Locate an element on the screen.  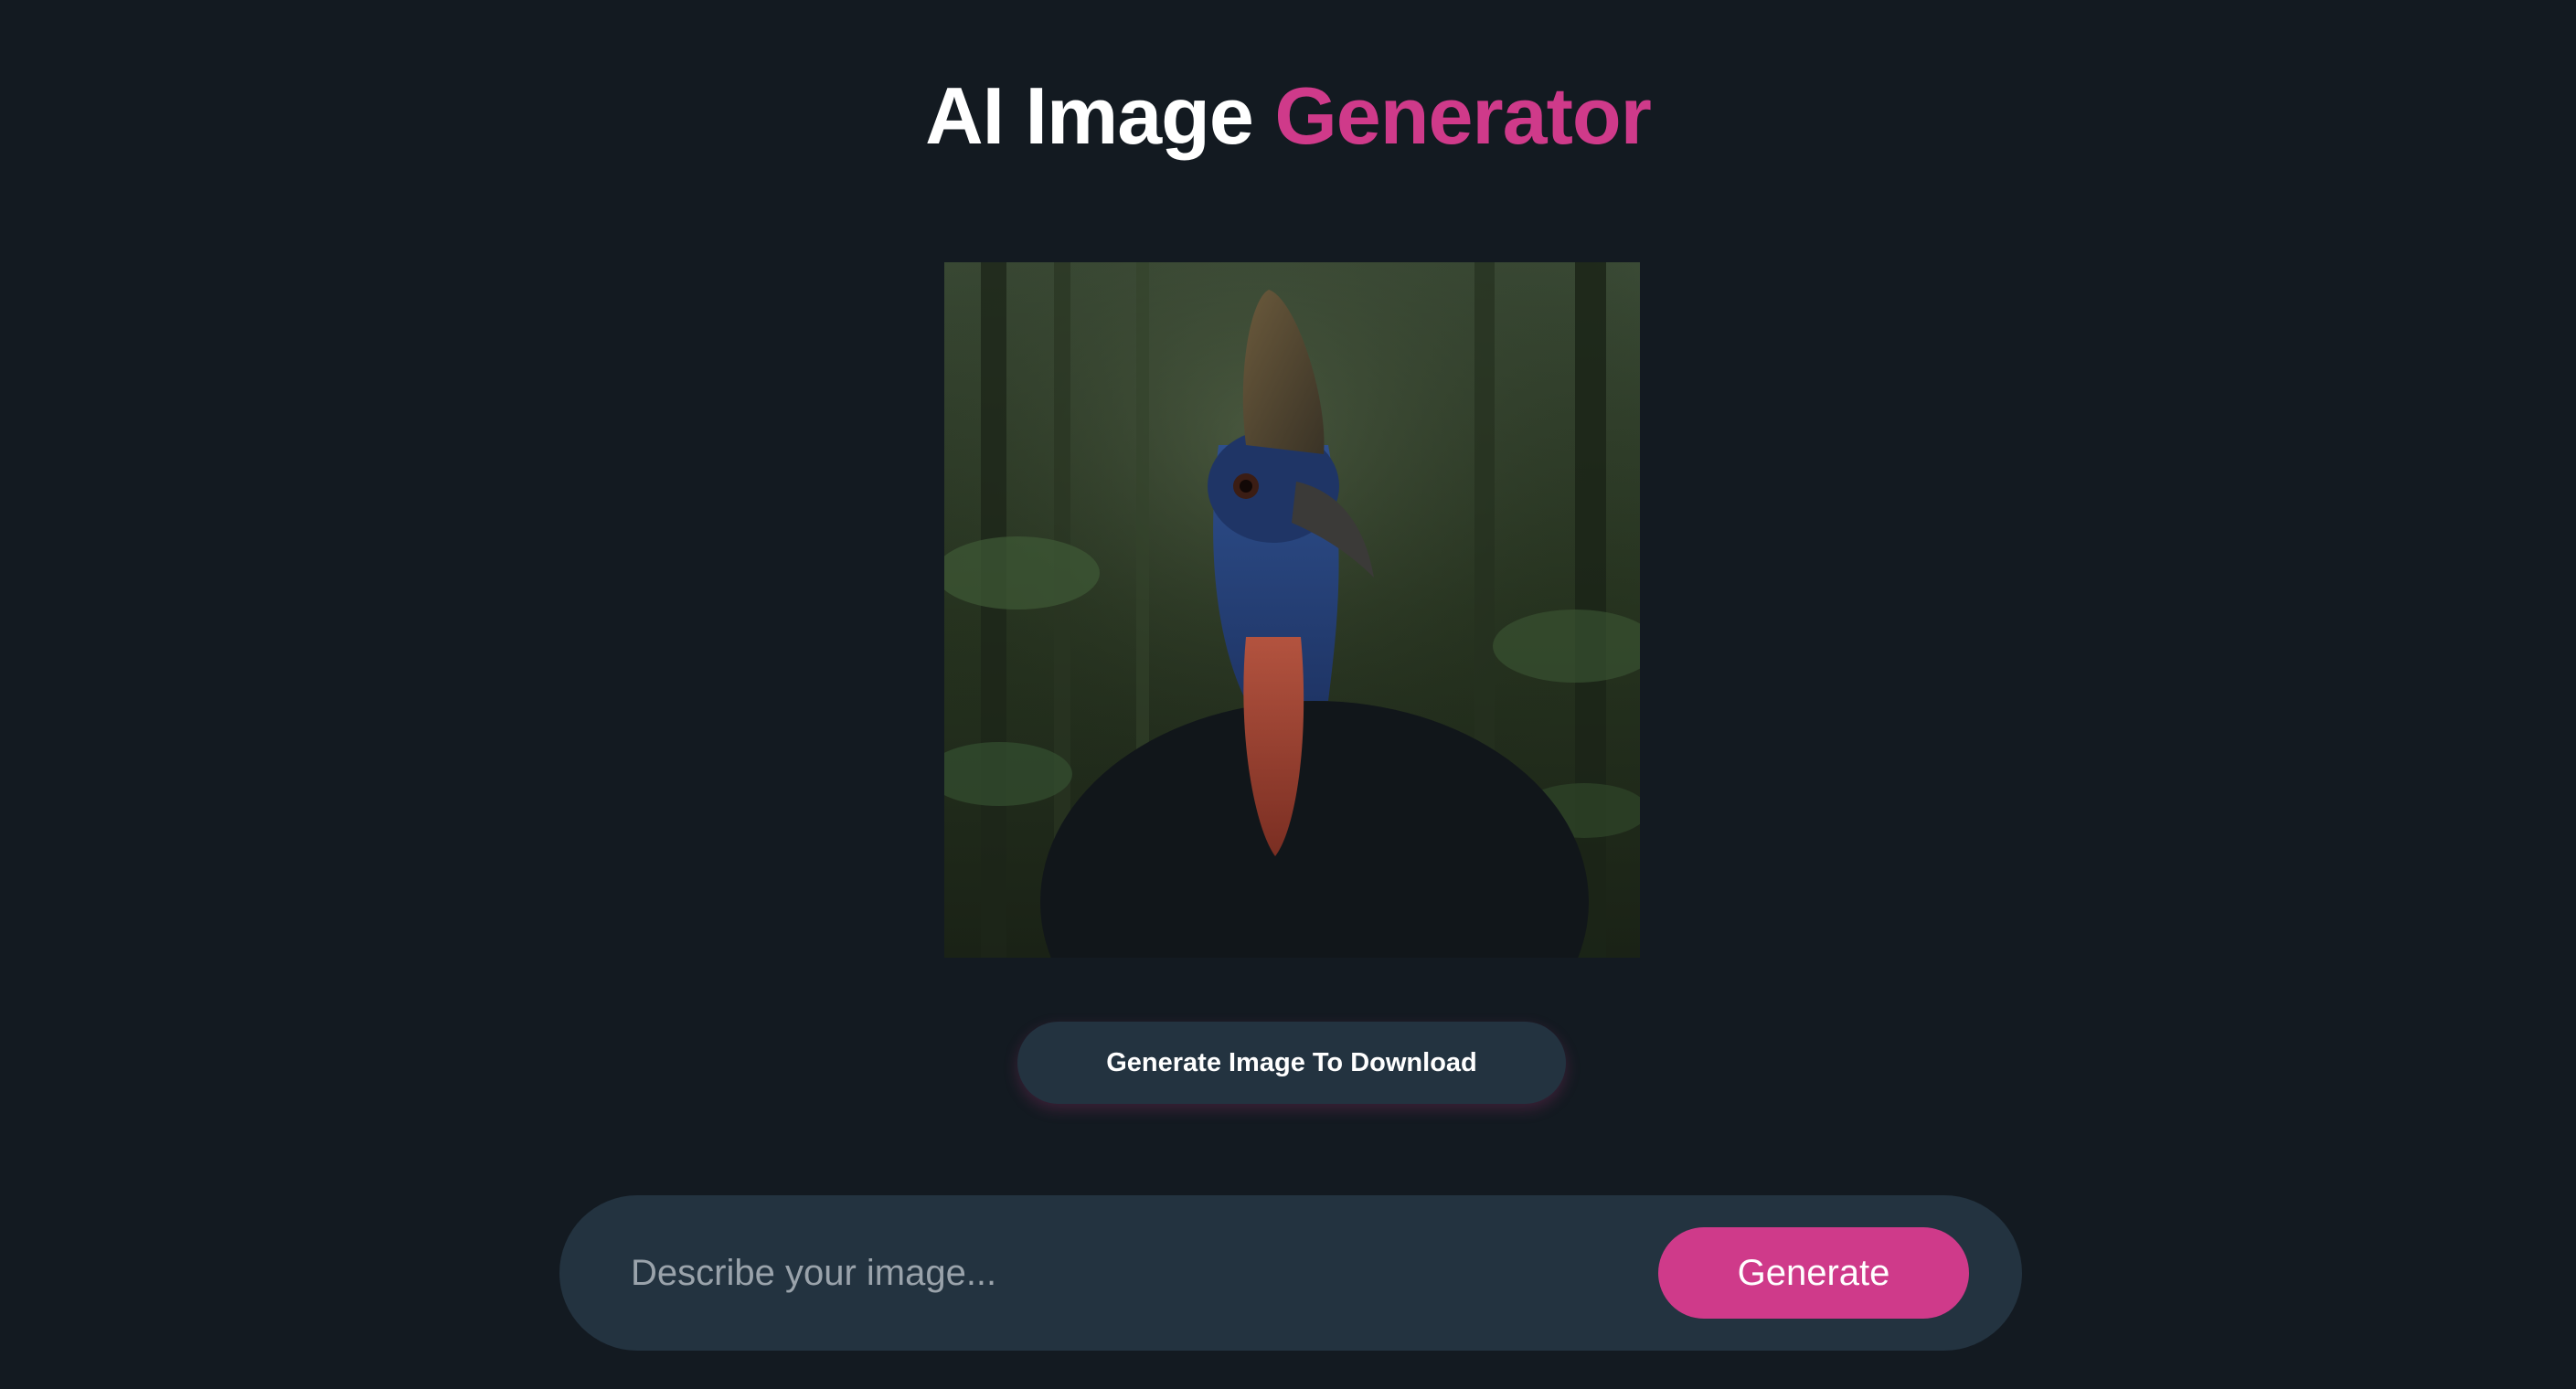
generated-image is located at coordinates (1292, 610).